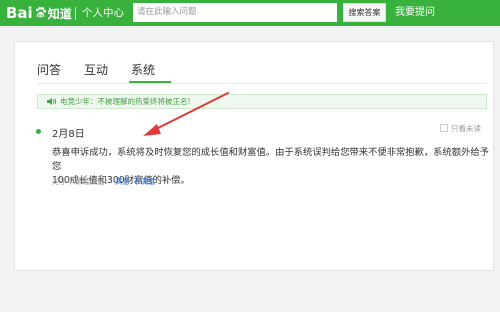 This screenshot has width=500, height=312. I want to click on tab-interaction: 互动, so click(96, 69).